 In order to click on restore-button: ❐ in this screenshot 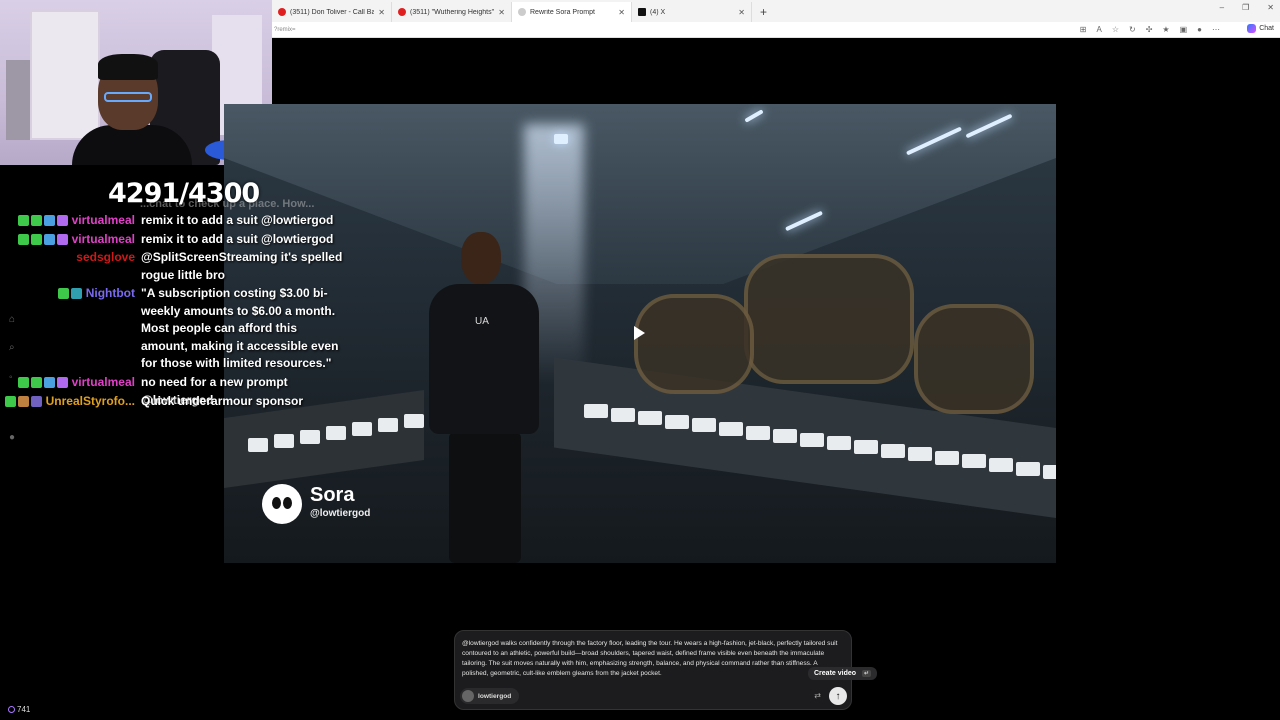, I will do `click(1245, 7)`.